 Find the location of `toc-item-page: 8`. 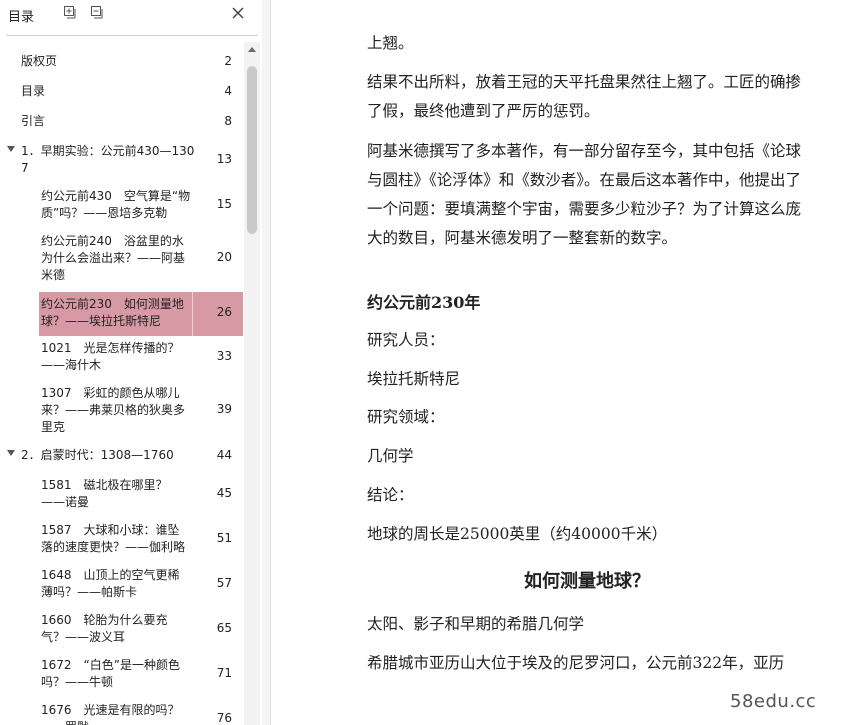

toc-item-page: 8 is located at coordinates (228, 121).